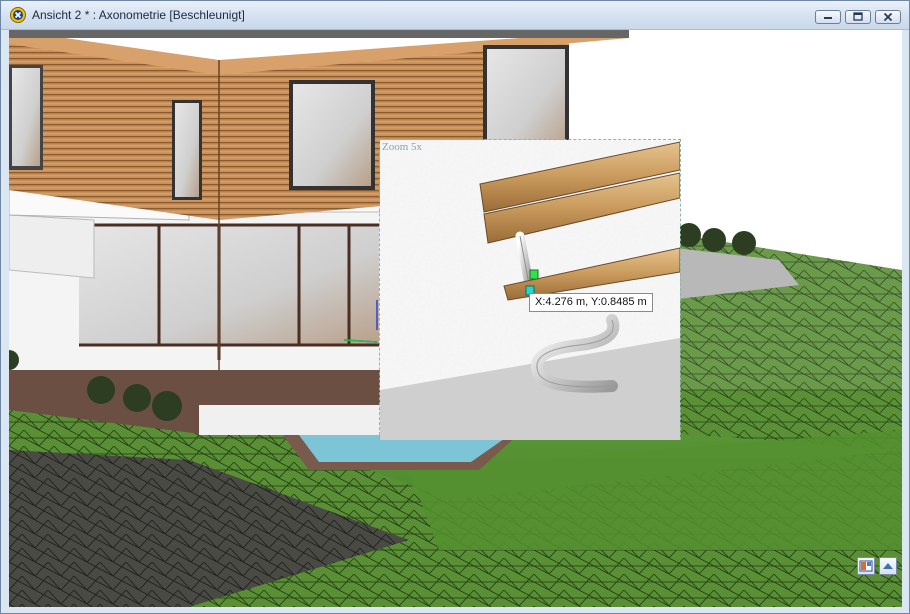 The width and height of the screenshot is (910, 614). I want to click on scroll-up-button, so click(888, 566).